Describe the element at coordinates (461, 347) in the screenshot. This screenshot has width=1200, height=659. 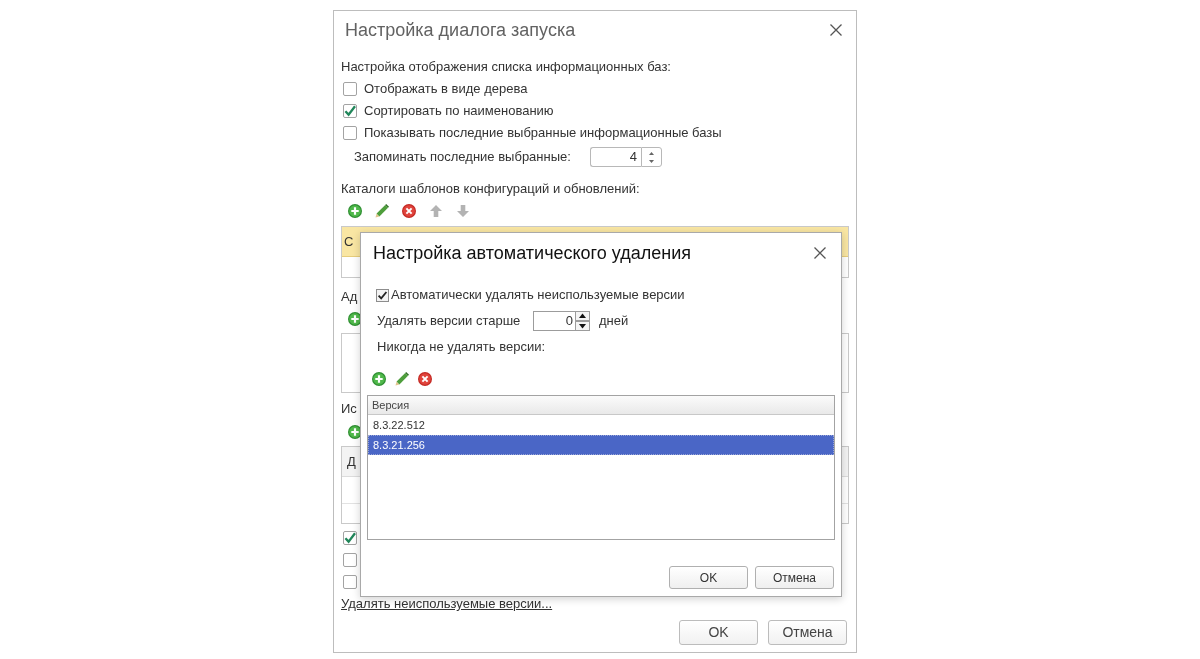
I see `section-heading: Никогда не удалять версии:` at that location.